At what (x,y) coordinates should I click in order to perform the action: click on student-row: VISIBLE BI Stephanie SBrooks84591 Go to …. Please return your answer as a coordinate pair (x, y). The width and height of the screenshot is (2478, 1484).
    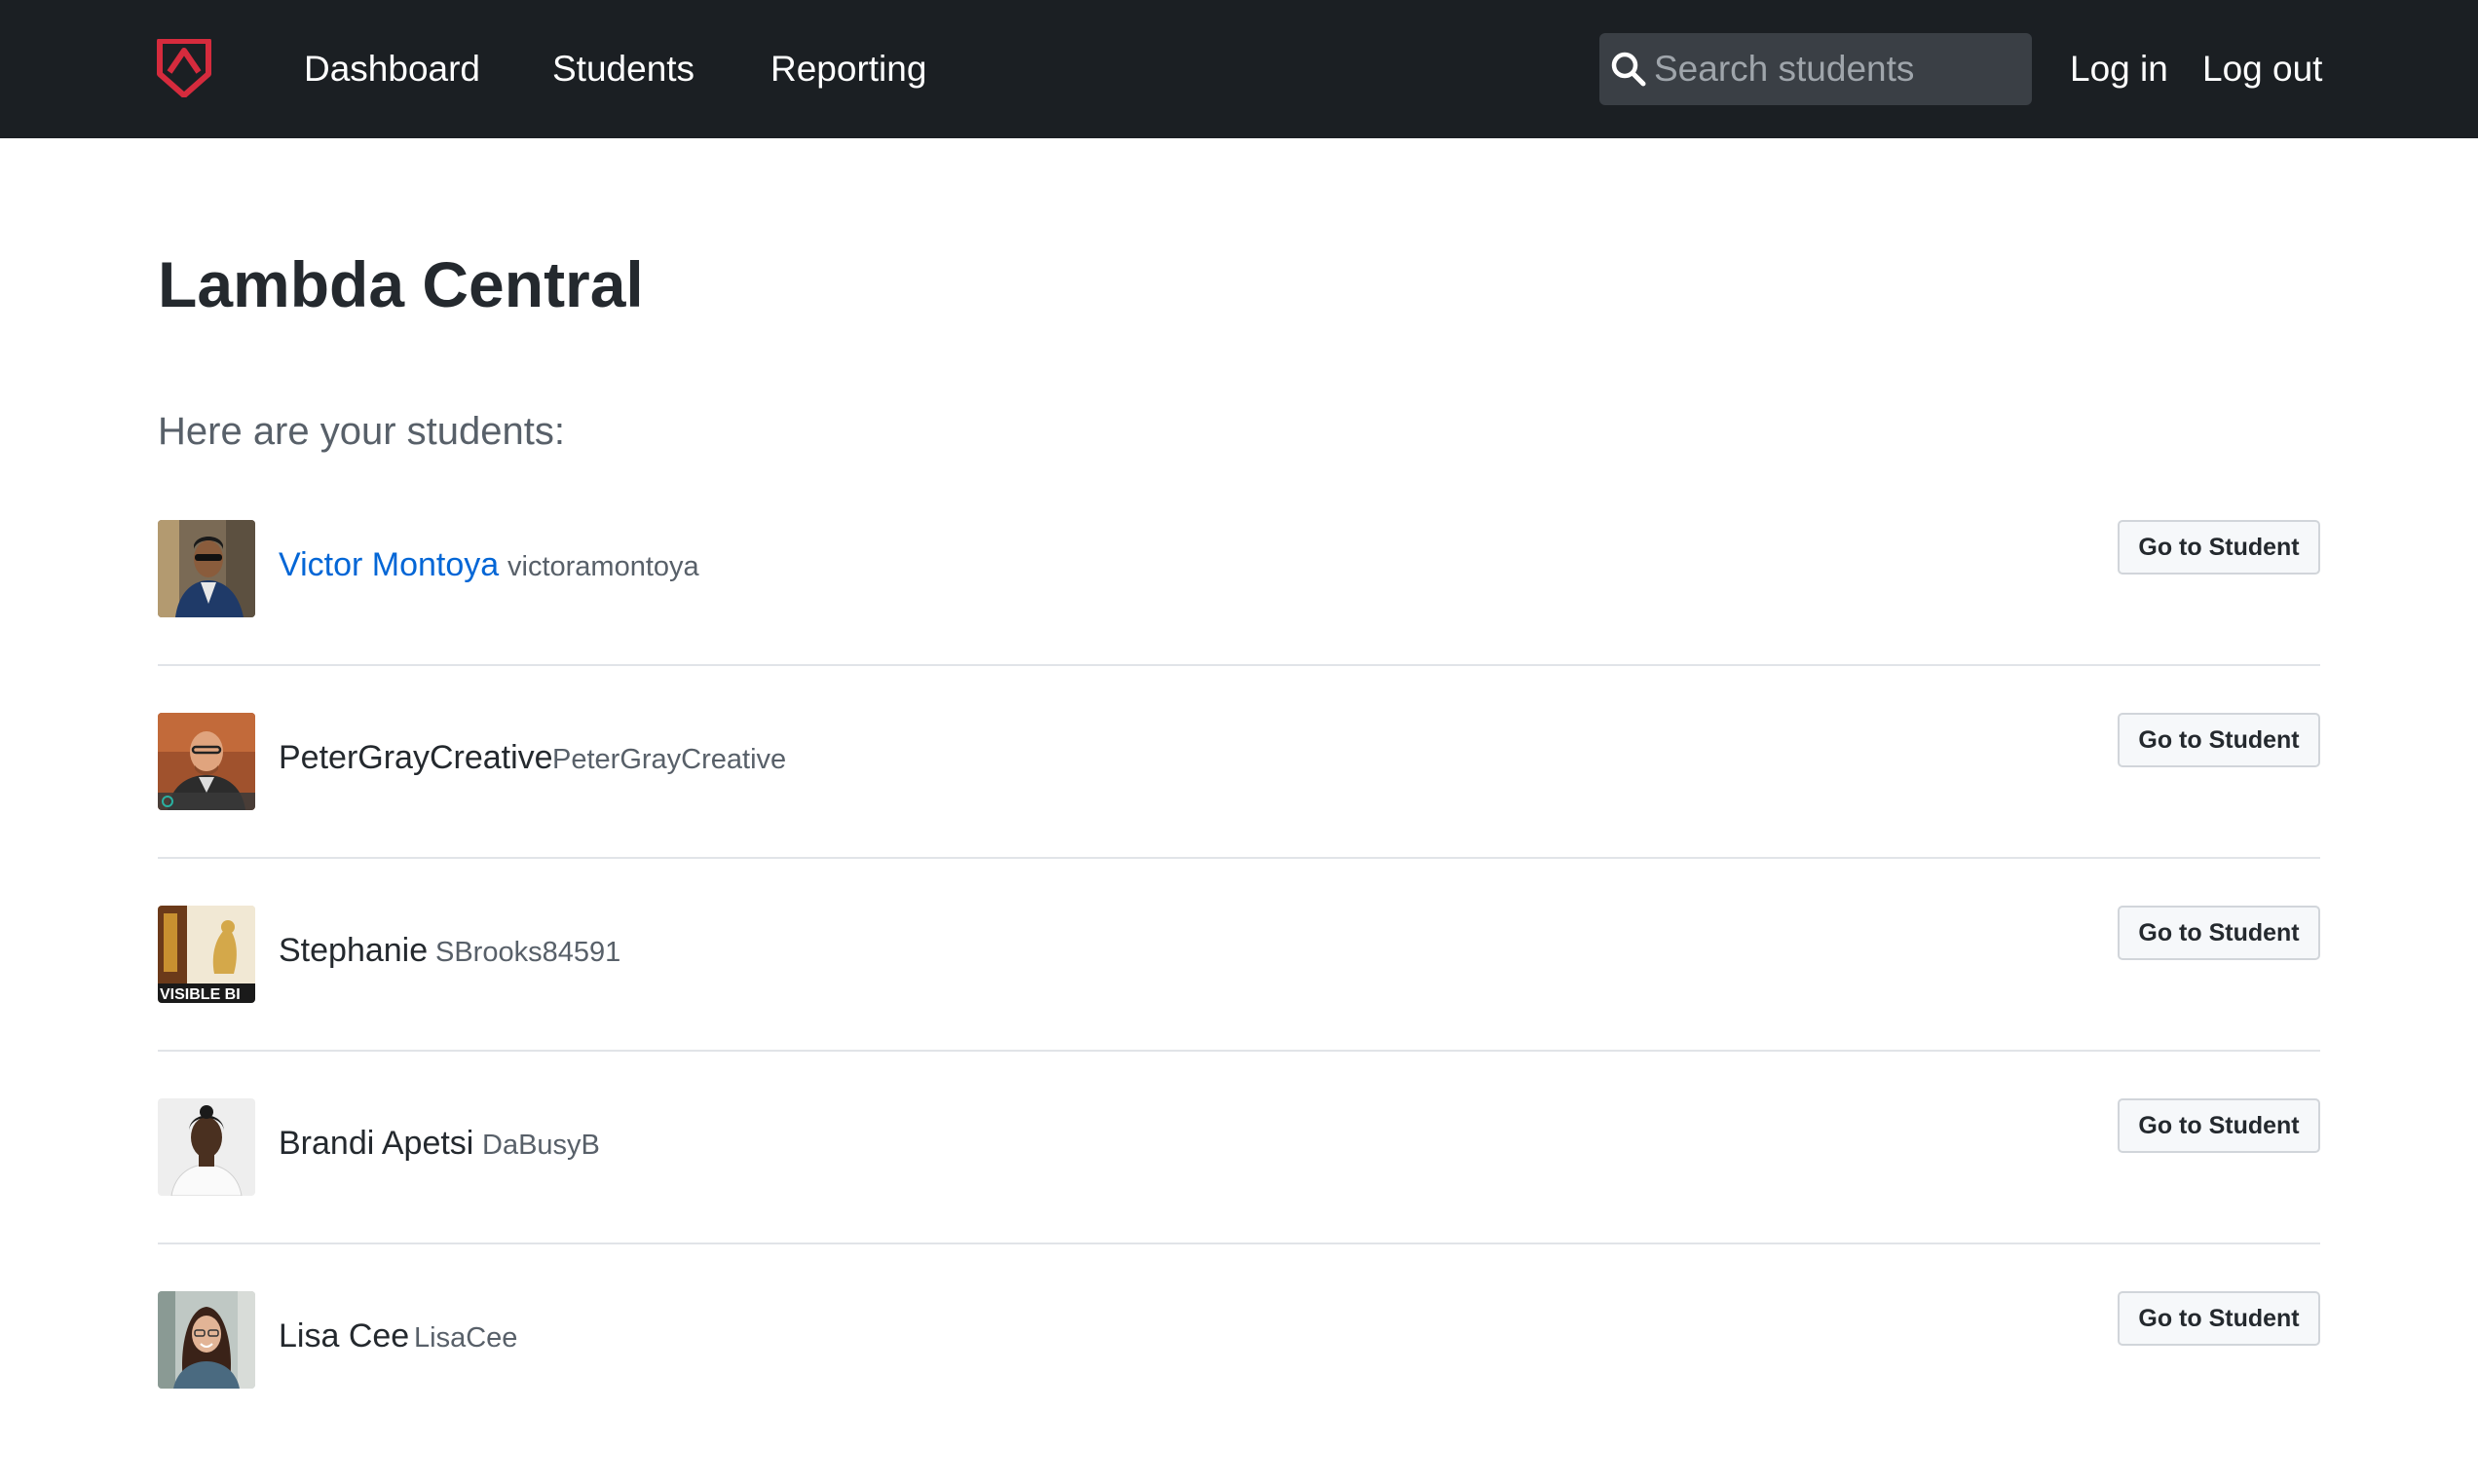
    Looking at the image, I should click on (1239, 1002).